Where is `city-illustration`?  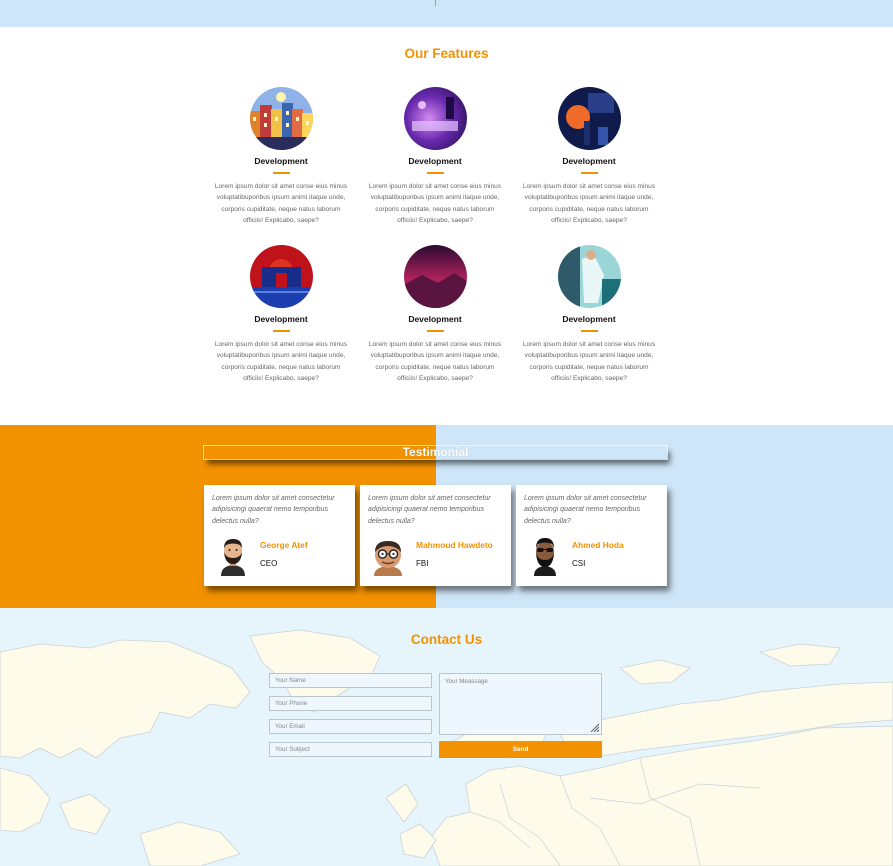
city-illustration is located at coordinates (281, 118).